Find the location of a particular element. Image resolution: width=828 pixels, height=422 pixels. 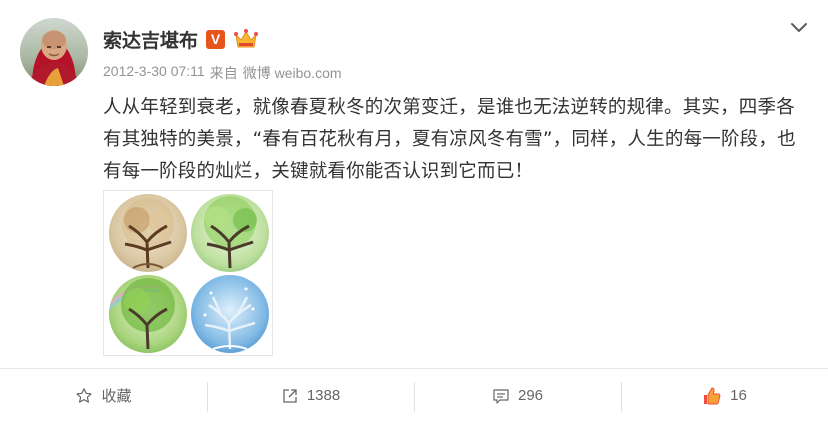

repost-button: 1388 is located at coordinates (310, 395).